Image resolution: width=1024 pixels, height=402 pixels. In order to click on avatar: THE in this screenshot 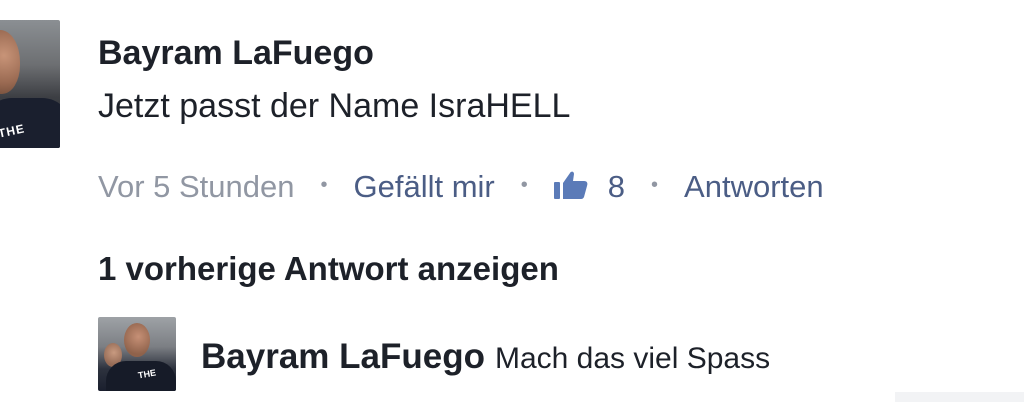, I will do `click(30, 84)`.